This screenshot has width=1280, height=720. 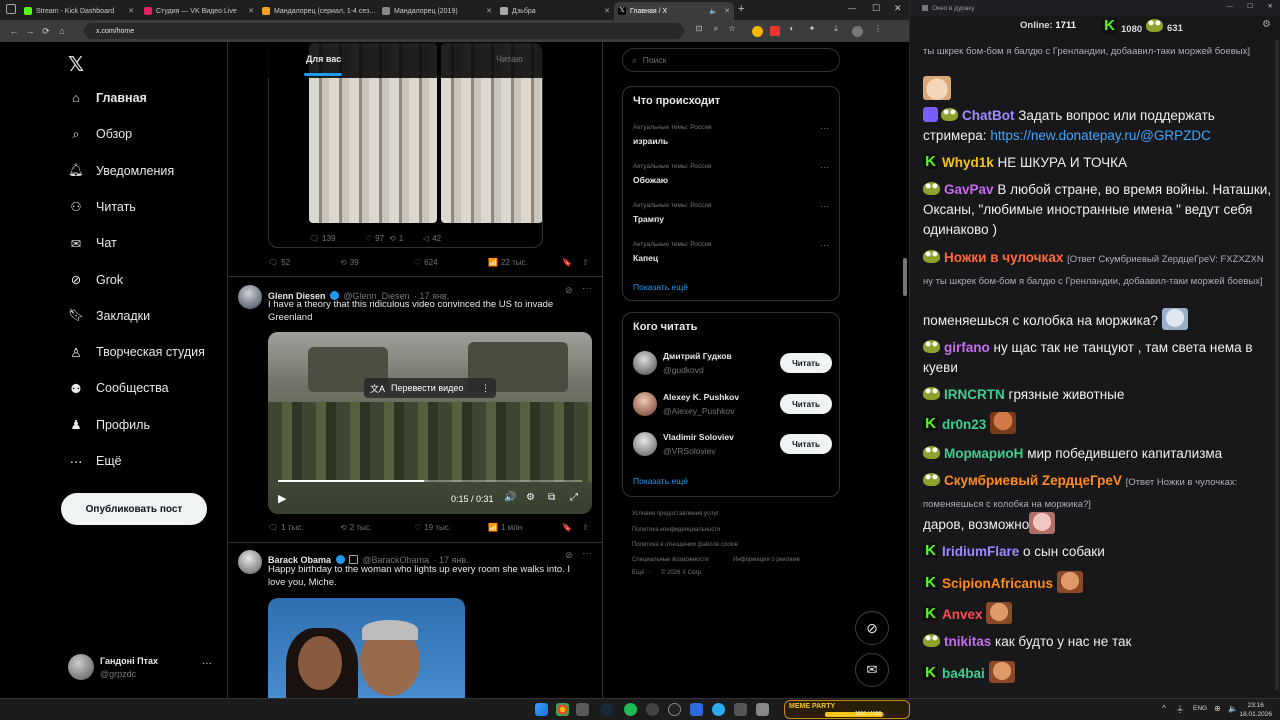 I want to click on nav-item-5: ⊘ Grok, so click(x=95, y=280).